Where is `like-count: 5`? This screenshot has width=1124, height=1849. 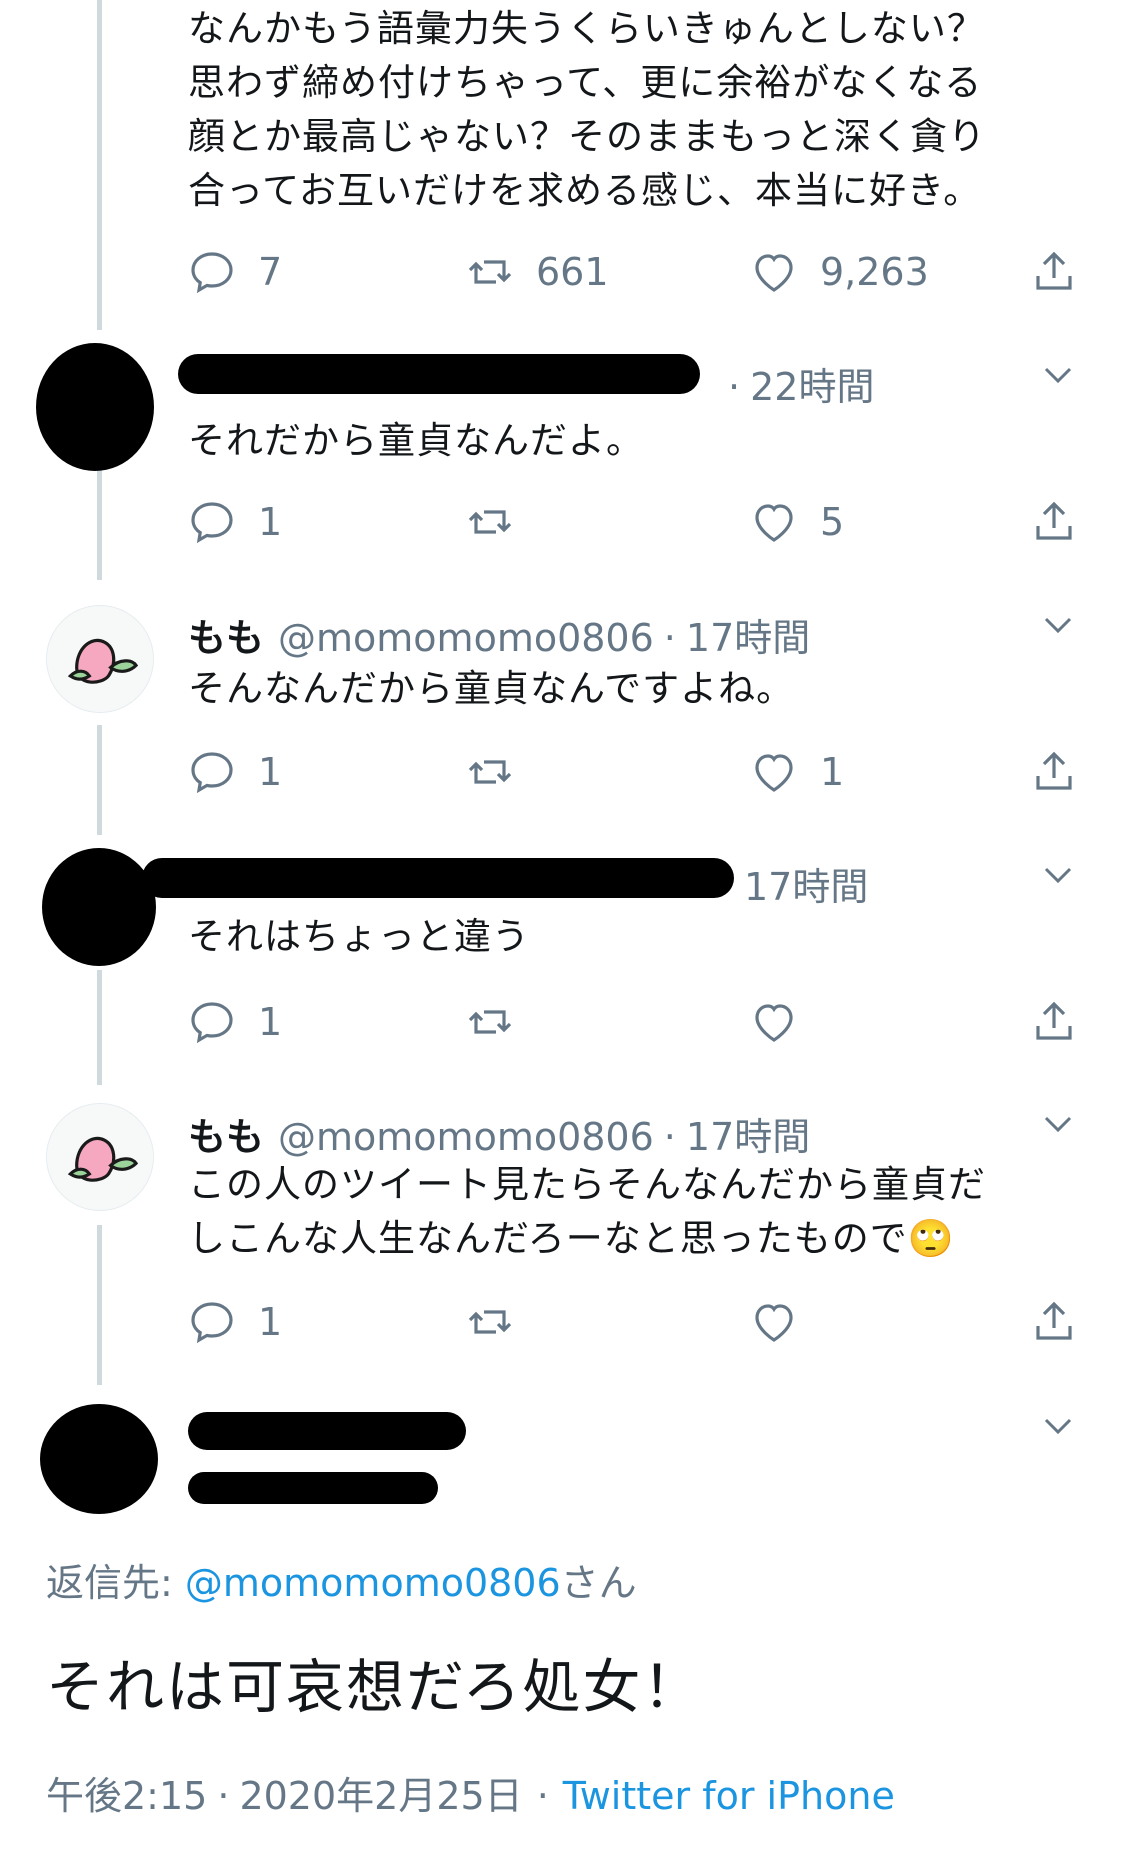
like-count: 5 is located at coordinates (832, 522).